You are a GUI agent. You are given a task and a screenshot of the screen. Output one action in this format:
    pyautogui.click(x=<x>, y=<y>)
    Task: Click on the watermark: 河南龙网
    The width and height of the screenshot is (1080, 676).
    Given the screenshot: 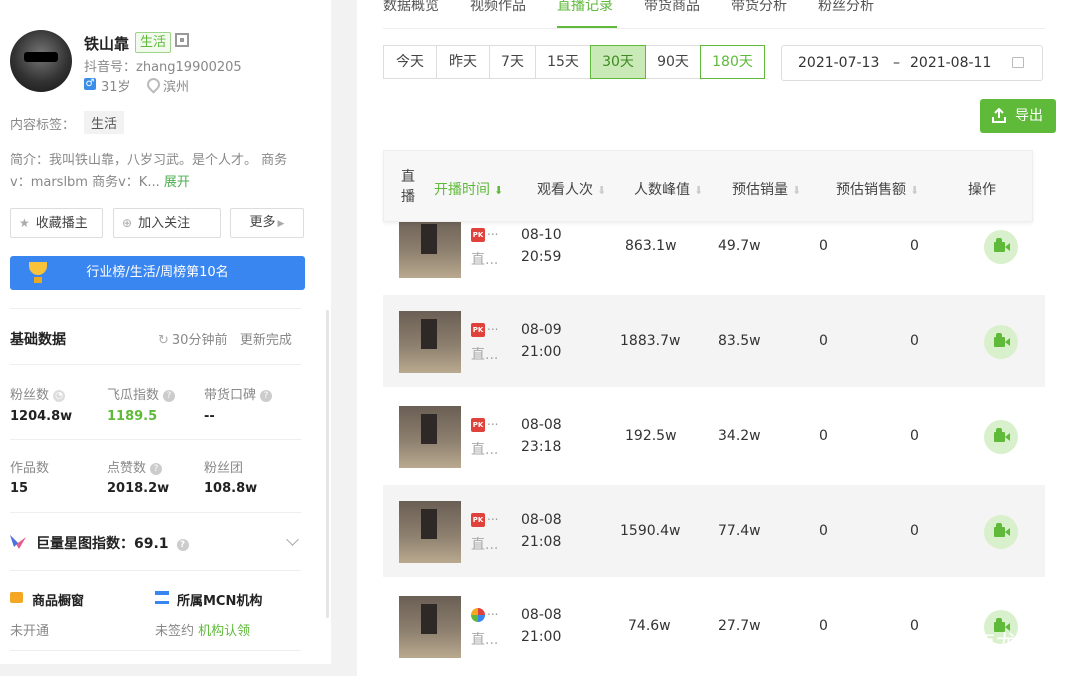 What is the action you would take?
    pyautogui.click(x=995, y=644)
    